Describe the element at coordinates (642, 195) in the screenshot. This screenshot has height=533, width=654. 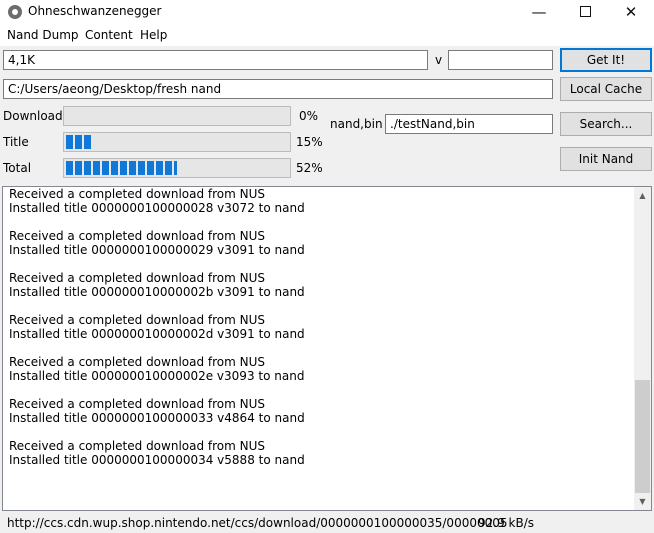
I see `scroll-up-arrow-icon: ▲` at that location.